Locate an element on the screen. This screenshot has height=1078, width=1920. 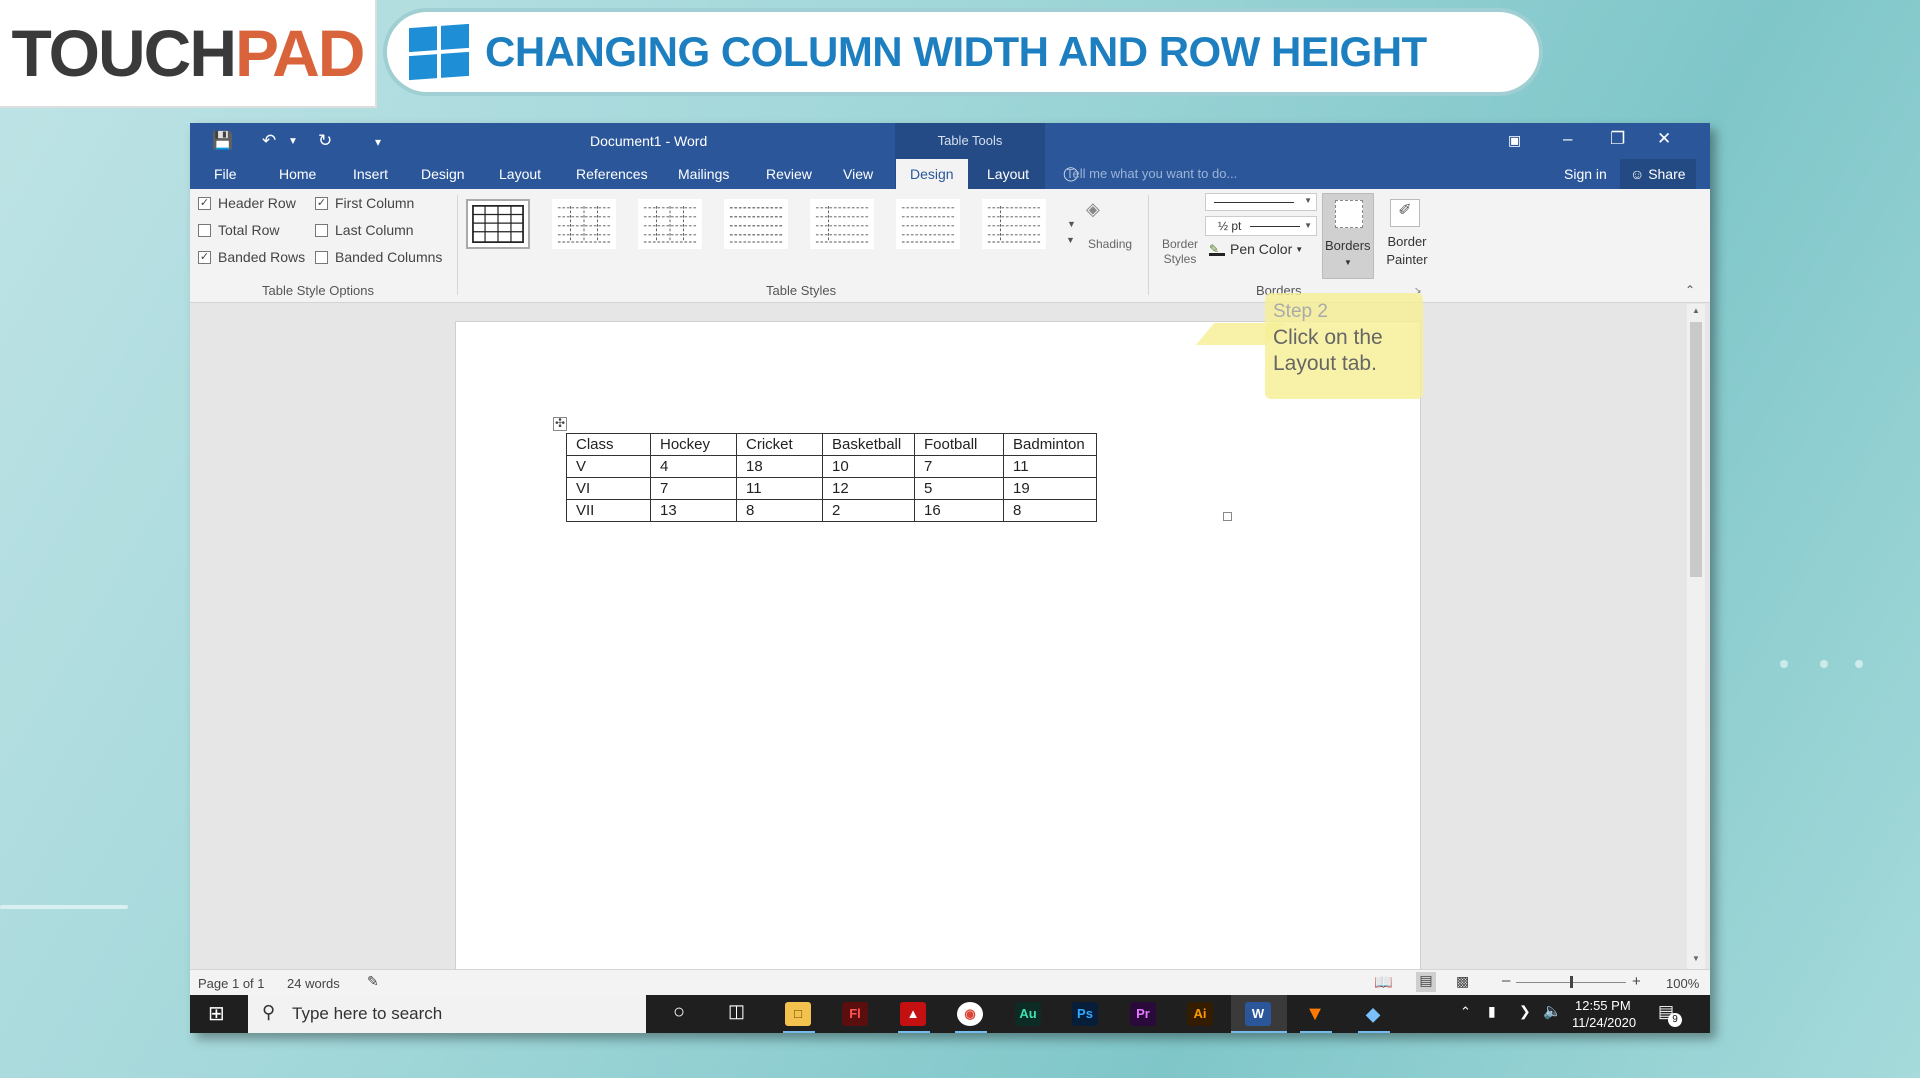
table-cell: 18 is located at coordinates (779, 466).